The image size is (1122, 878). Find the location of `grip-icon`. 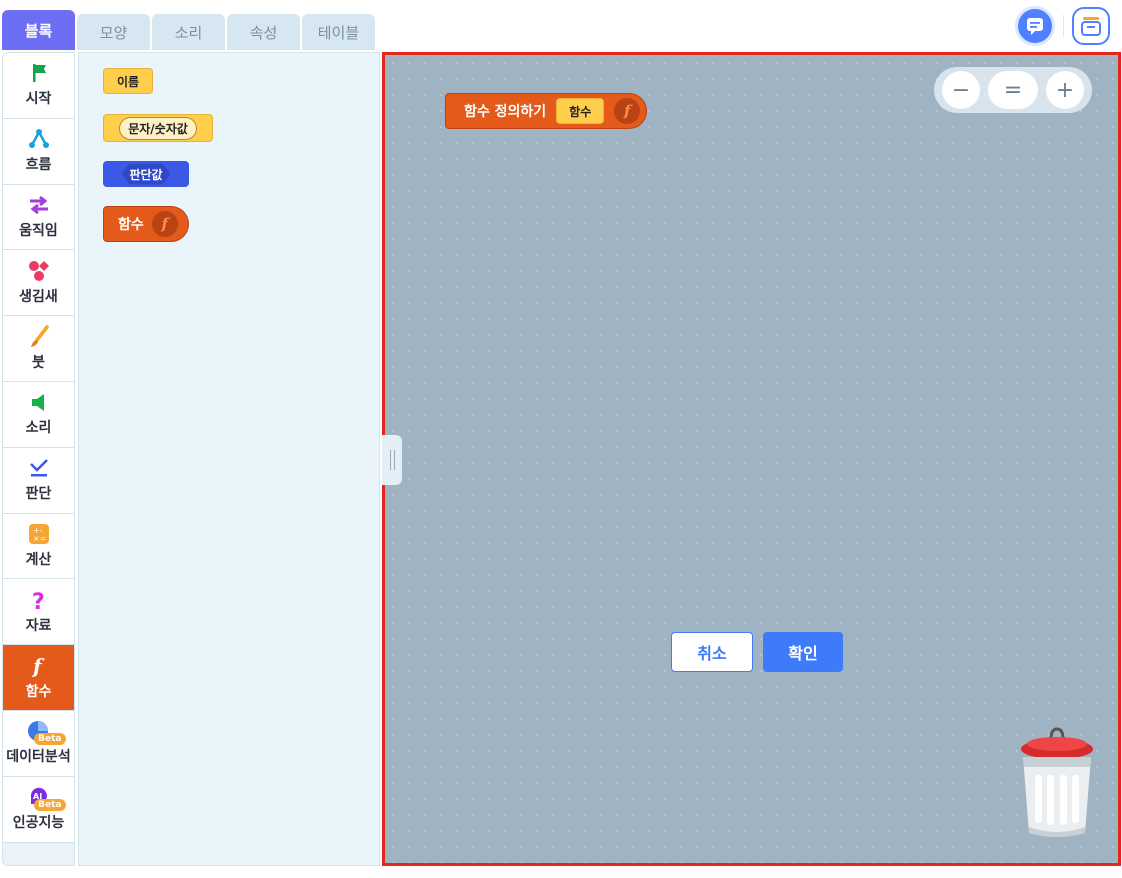

grip-icon is located at coordinates (392, 460).